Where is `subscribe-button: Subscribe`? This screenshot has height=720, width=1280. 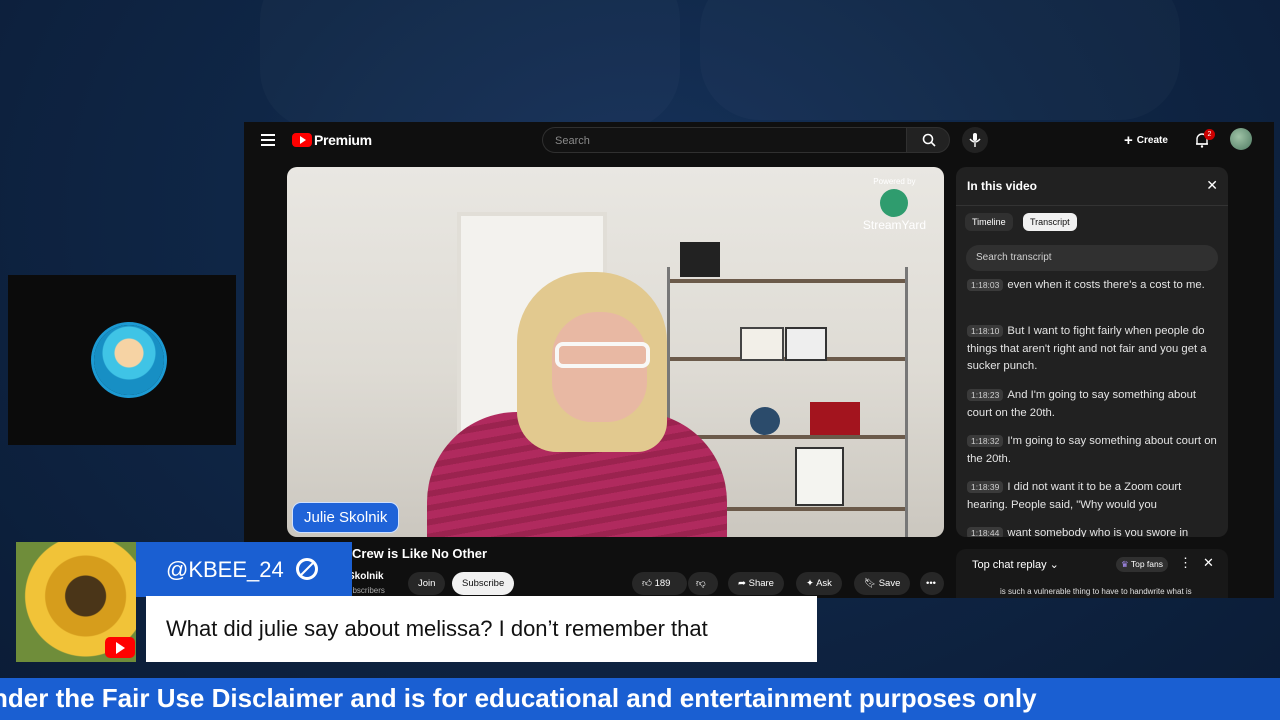 subscribe-button: Subscribe is located at coordinates (483, 583).